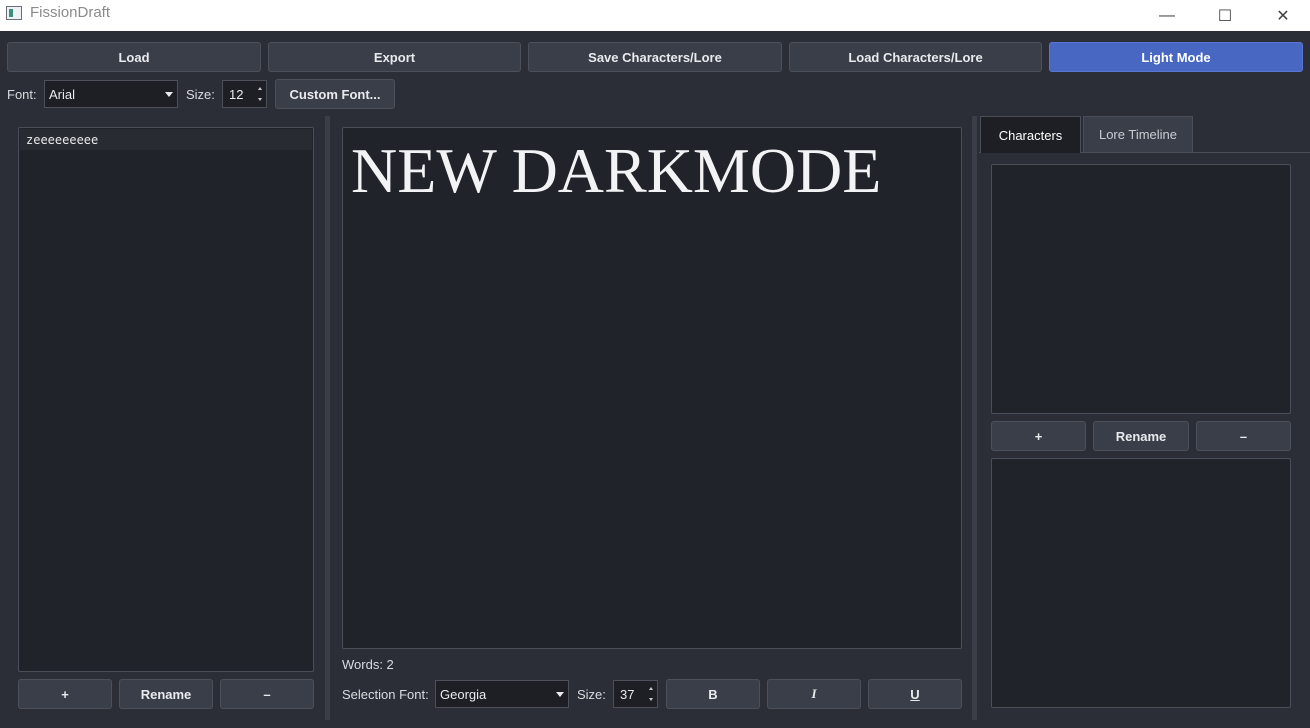 This screenshot has width=1310, height=728. Describe the element at coordinates (1038, 436) in the screenshot. I see `add-character-button: +` at that location.